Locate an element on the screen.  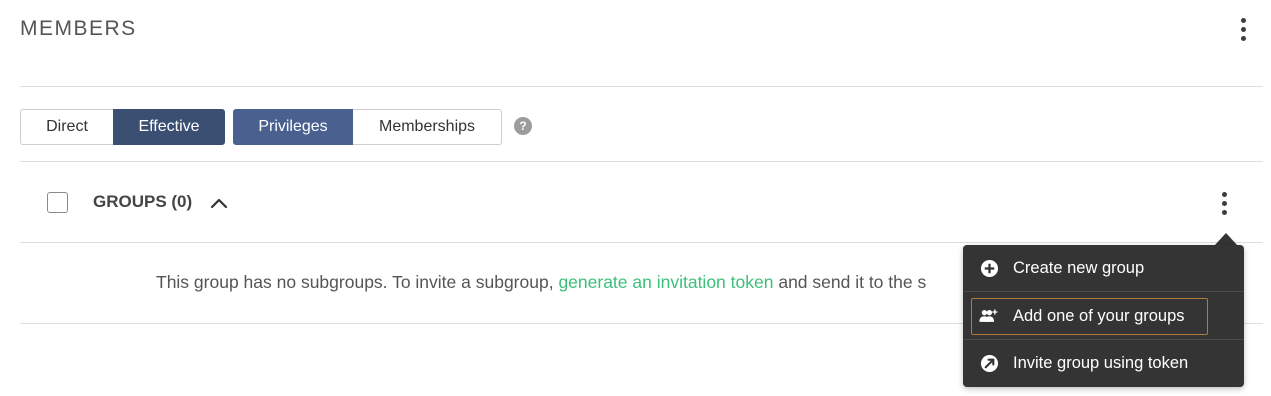
menu-item-add-group: Add one of your groups is located at coordinates (1103, 316).